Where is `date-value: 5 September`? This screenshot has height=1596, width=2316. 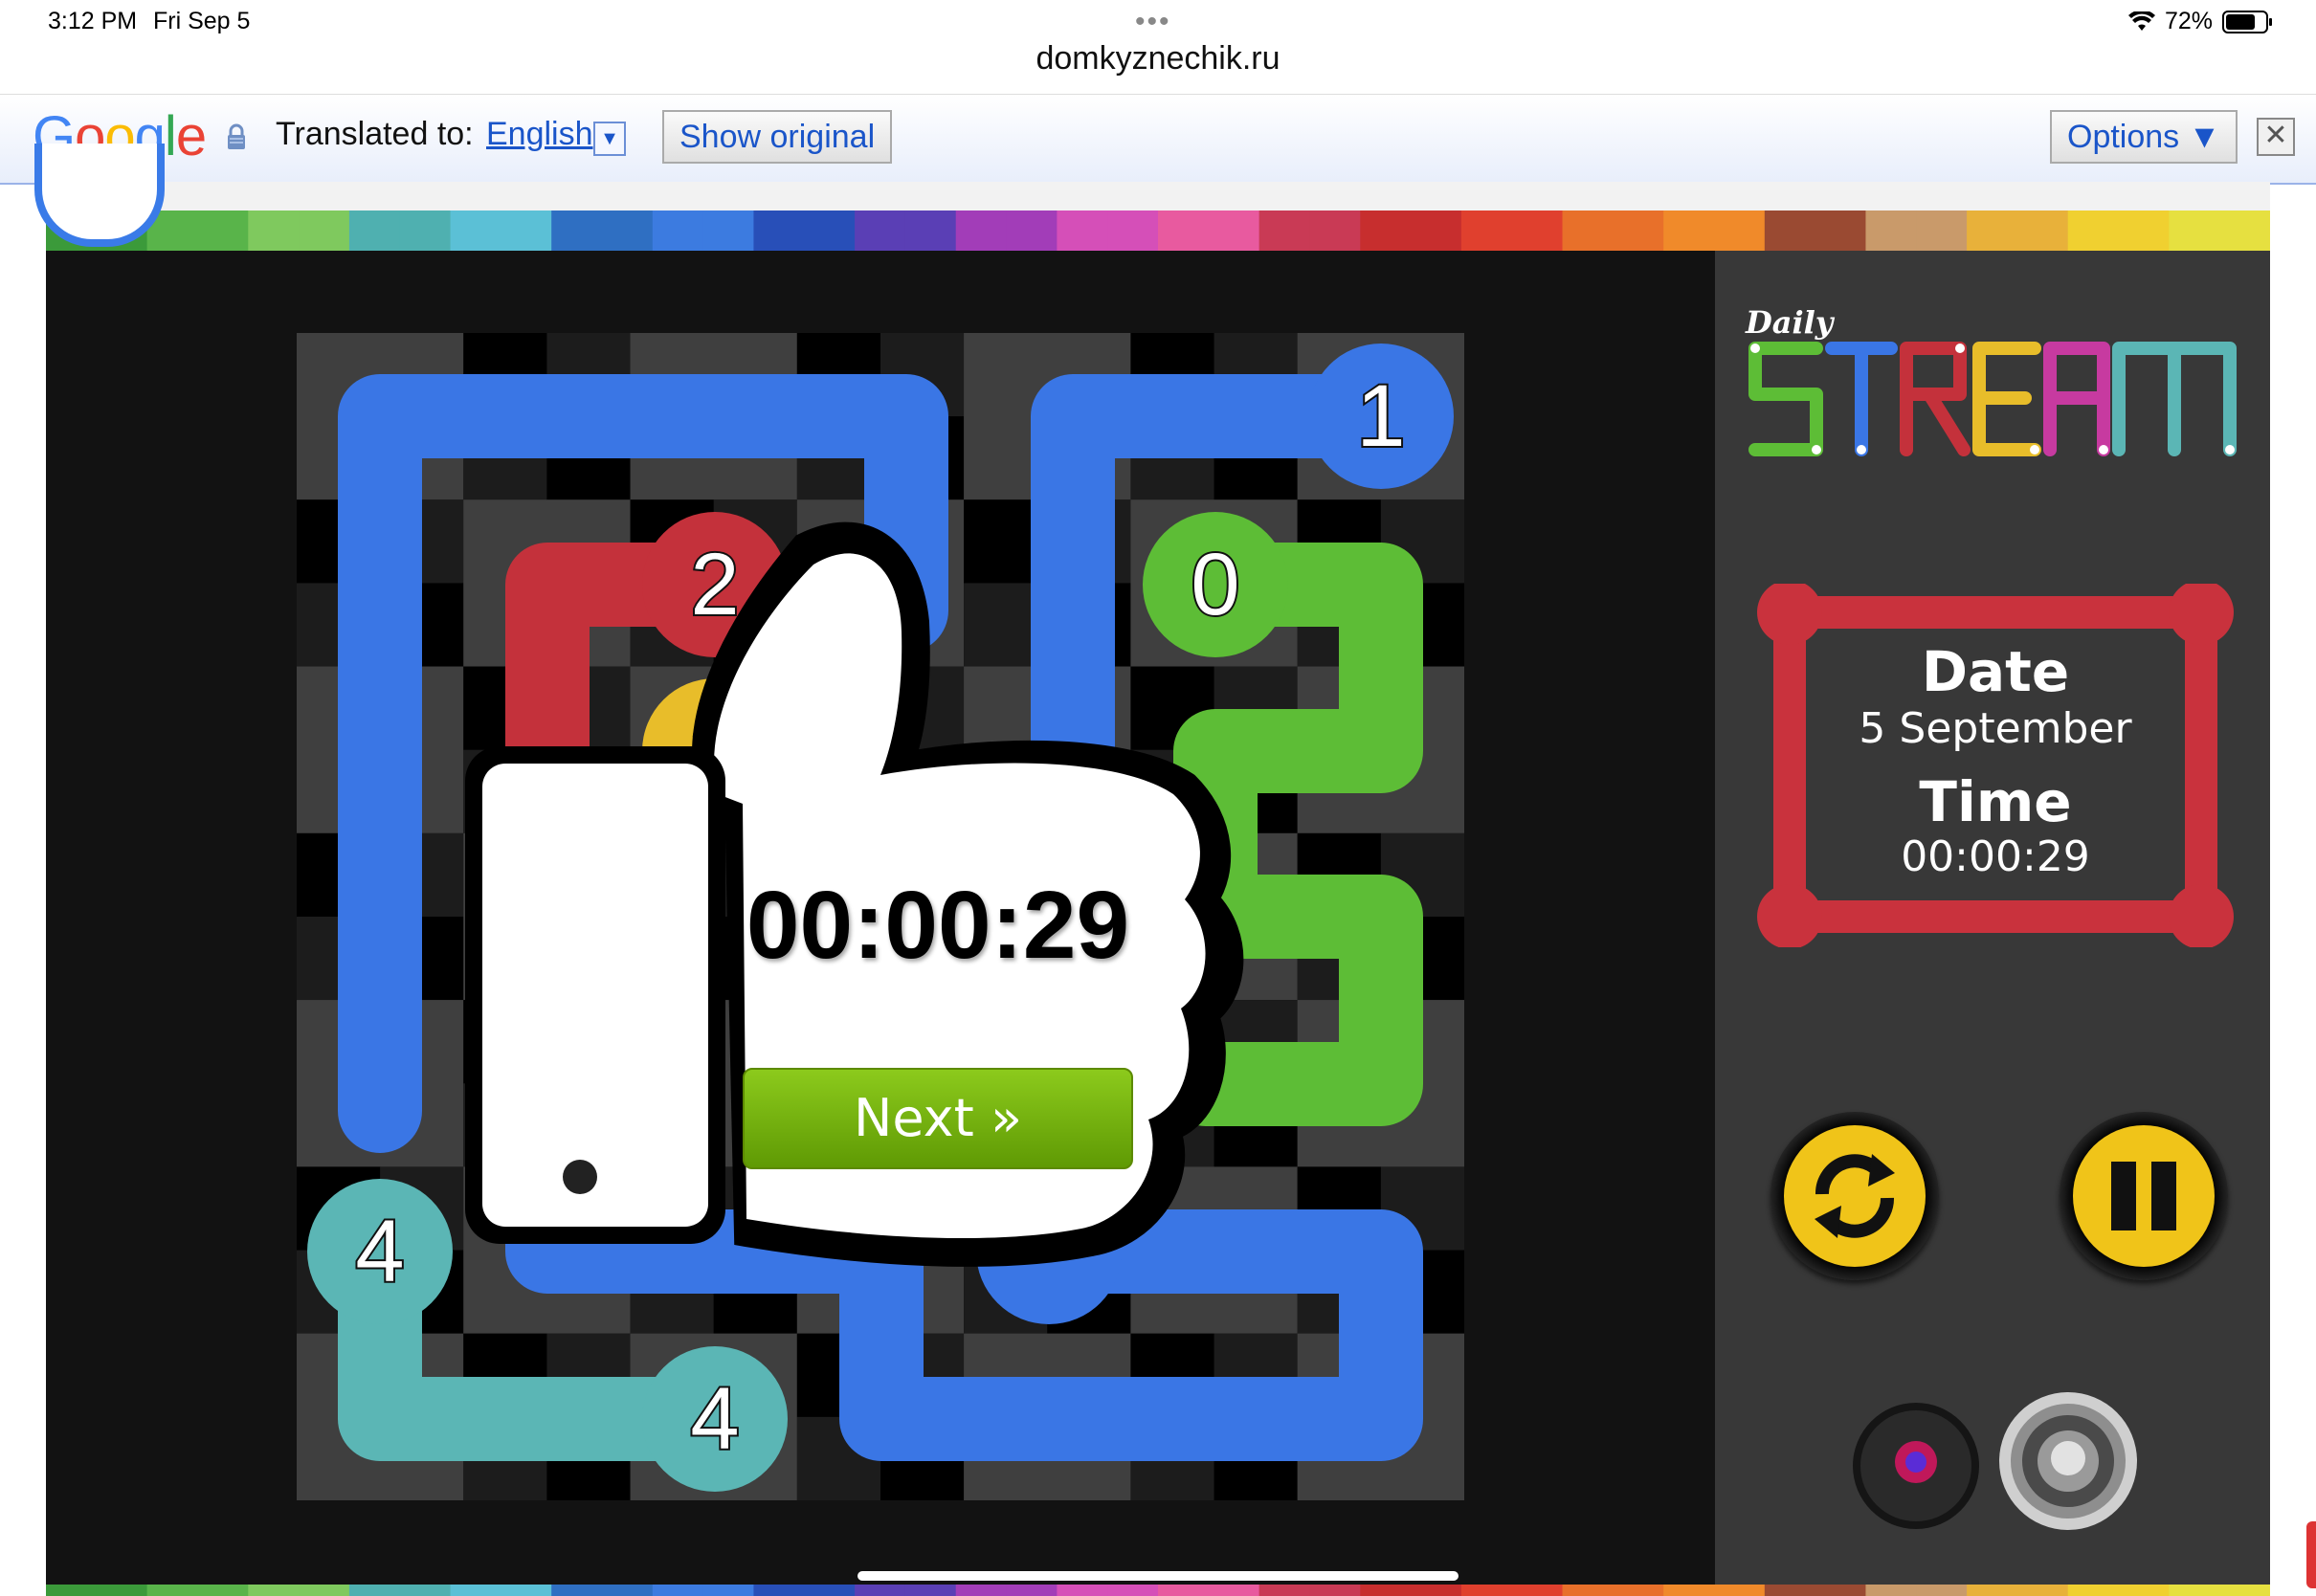 date-value: 5 September is located at coordinates (1995, 729).